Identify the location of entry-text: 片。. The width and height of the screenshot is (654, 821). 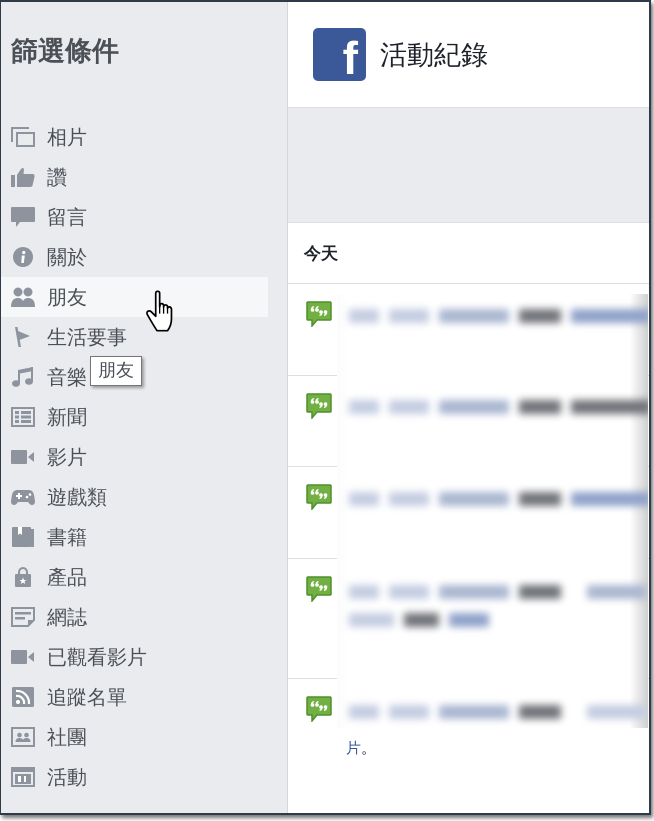
(361, 748).